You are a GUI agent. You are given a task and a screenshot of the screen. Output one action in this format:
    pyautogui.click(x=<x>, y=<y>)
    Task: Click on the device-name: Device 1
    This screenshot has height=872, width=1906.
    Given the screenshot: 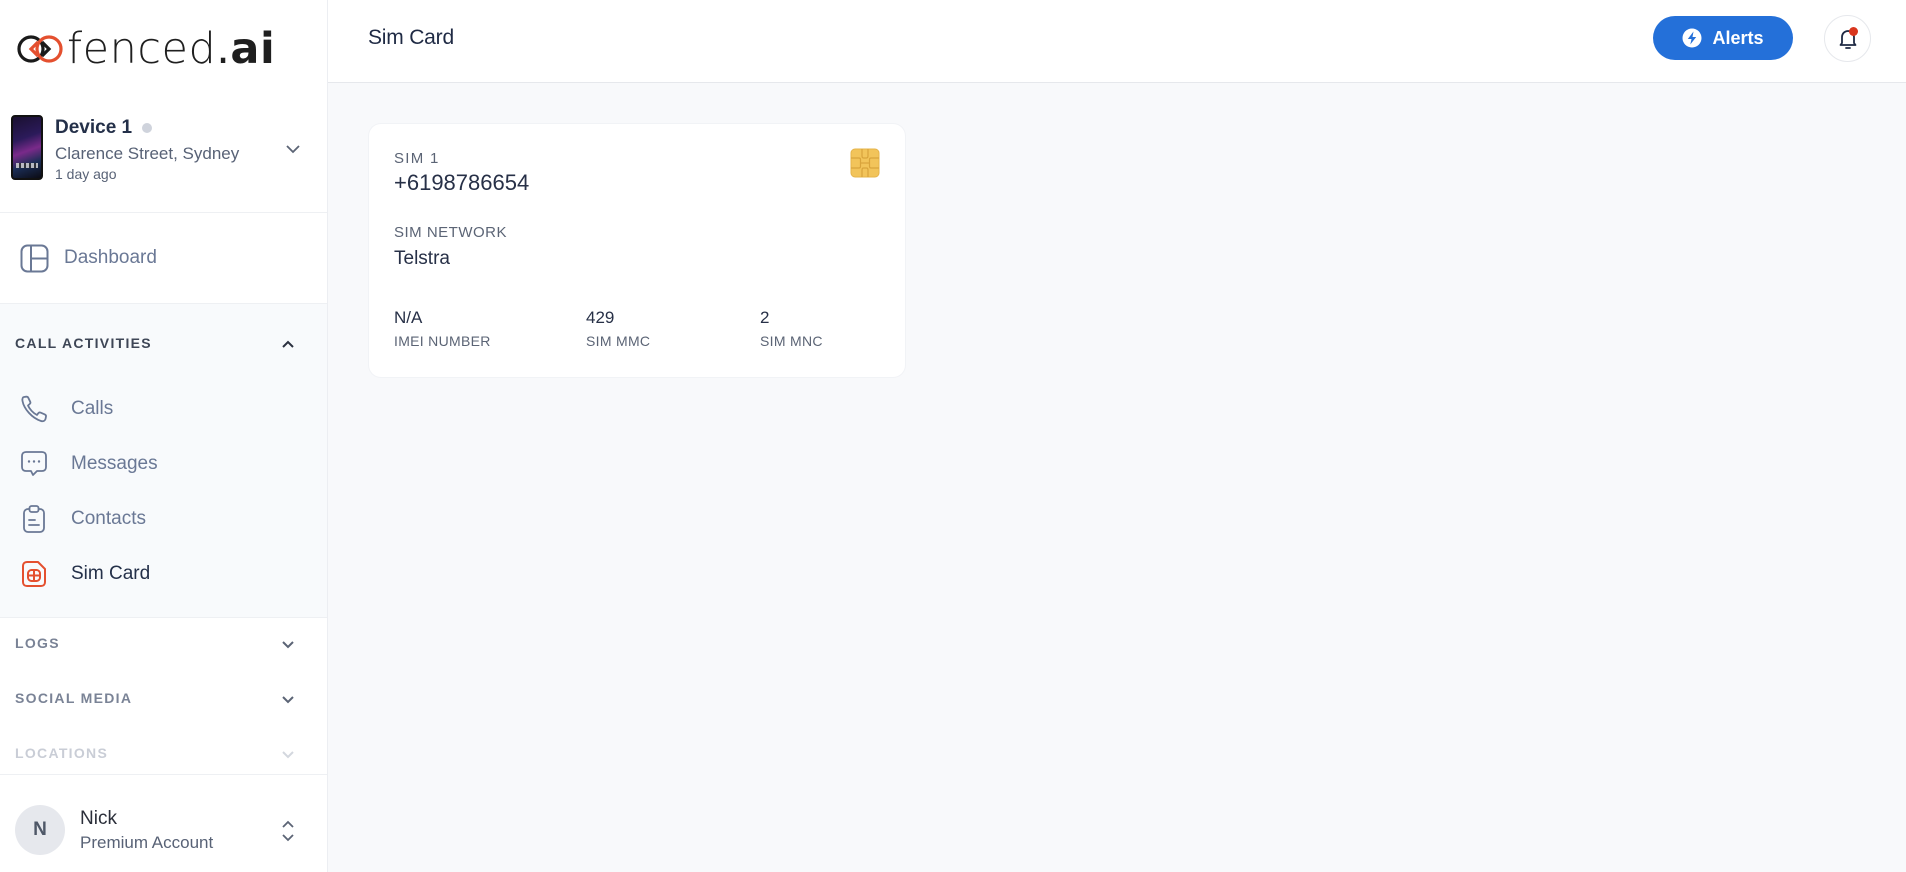 What is the action you would take?
    pyautogui.click(x=104, y=128)
    